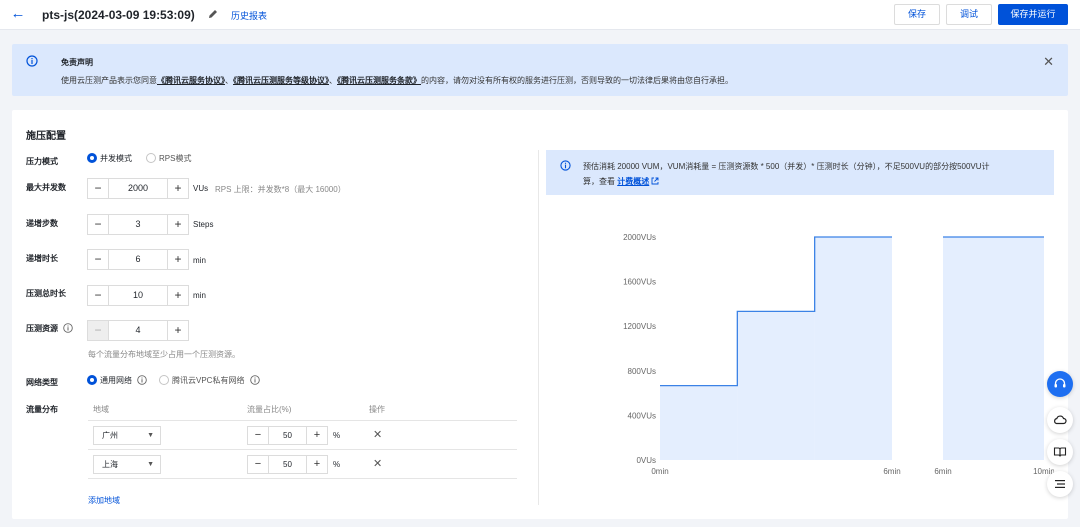 The width and height of the screenshot is (1080, 527). Describe the element at coordinates (209, 381) in the screenshot. I see `radio-vpc-network: 腾讯云VPC私有网络` at that location.